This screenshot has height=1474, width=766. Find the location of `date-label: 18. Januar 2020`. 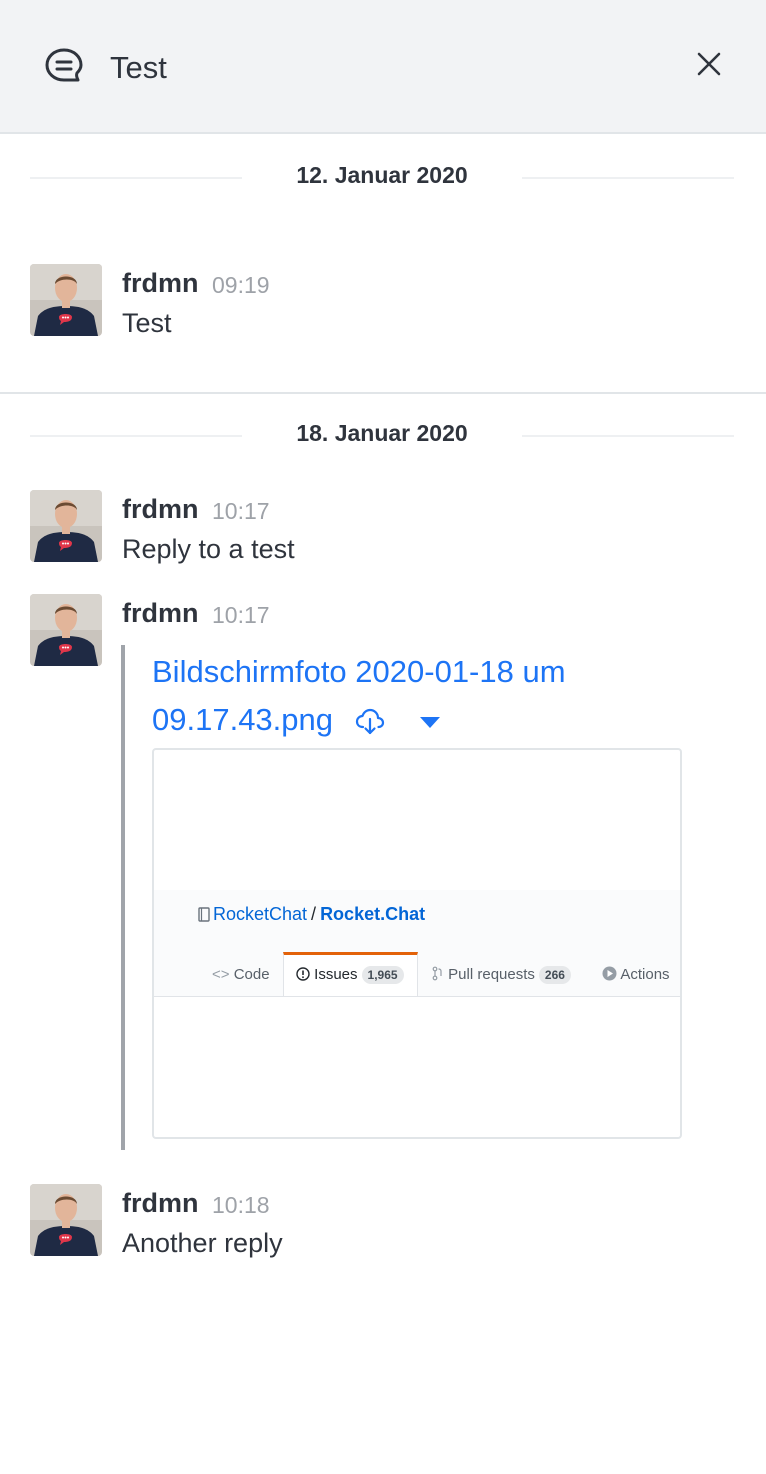

date-label: 18. Januar 2020 is located at coordinates (382, 433).